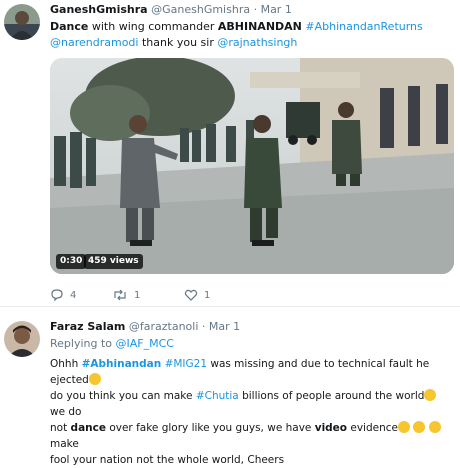  I want to click on smile-emoji, so click(434, 427).